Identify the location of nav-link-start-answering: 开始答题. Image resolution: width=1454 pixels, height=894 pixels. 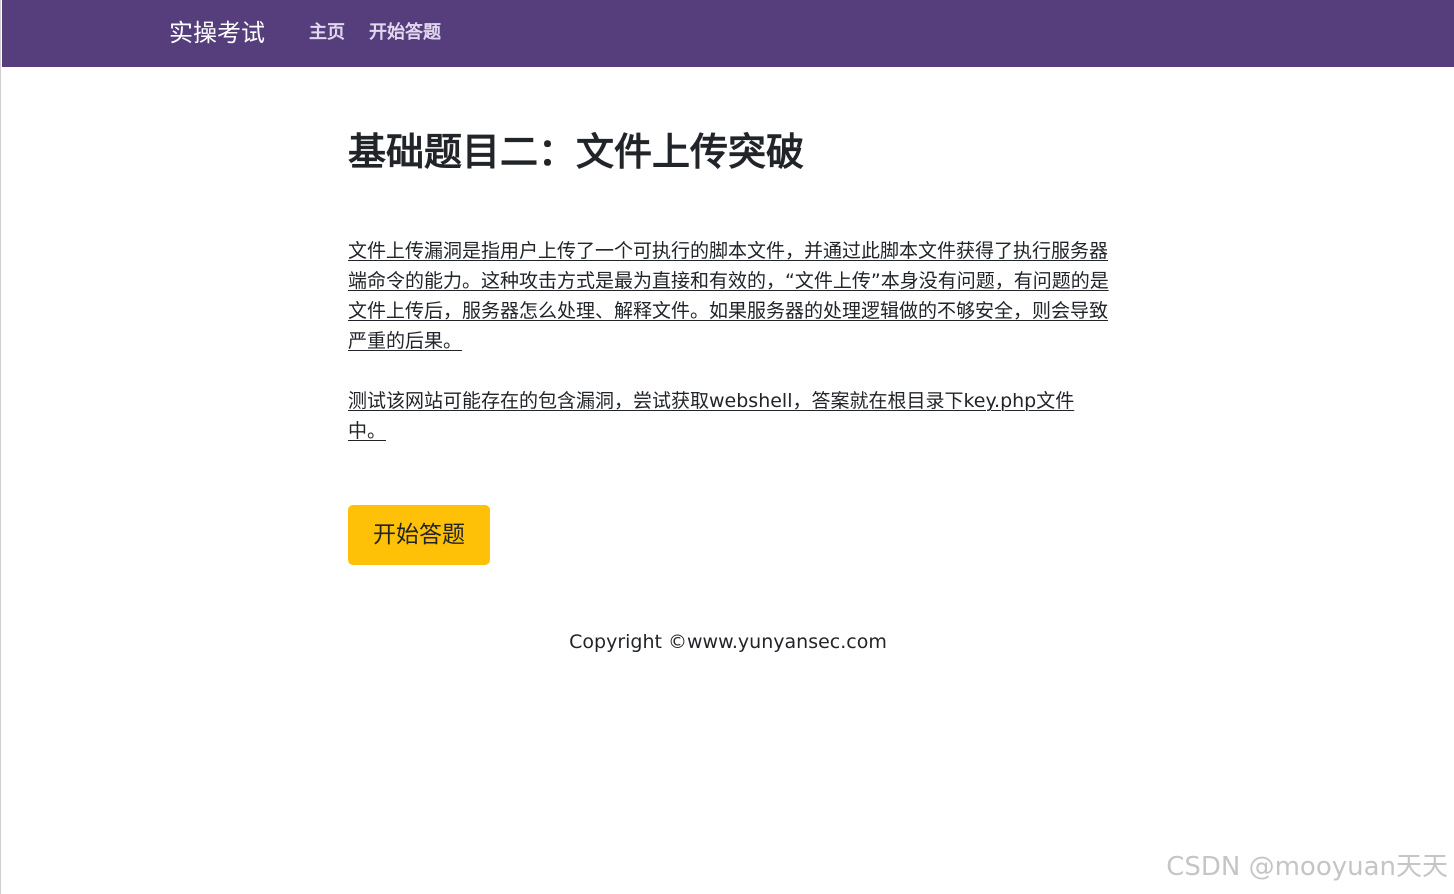
(405, 33).